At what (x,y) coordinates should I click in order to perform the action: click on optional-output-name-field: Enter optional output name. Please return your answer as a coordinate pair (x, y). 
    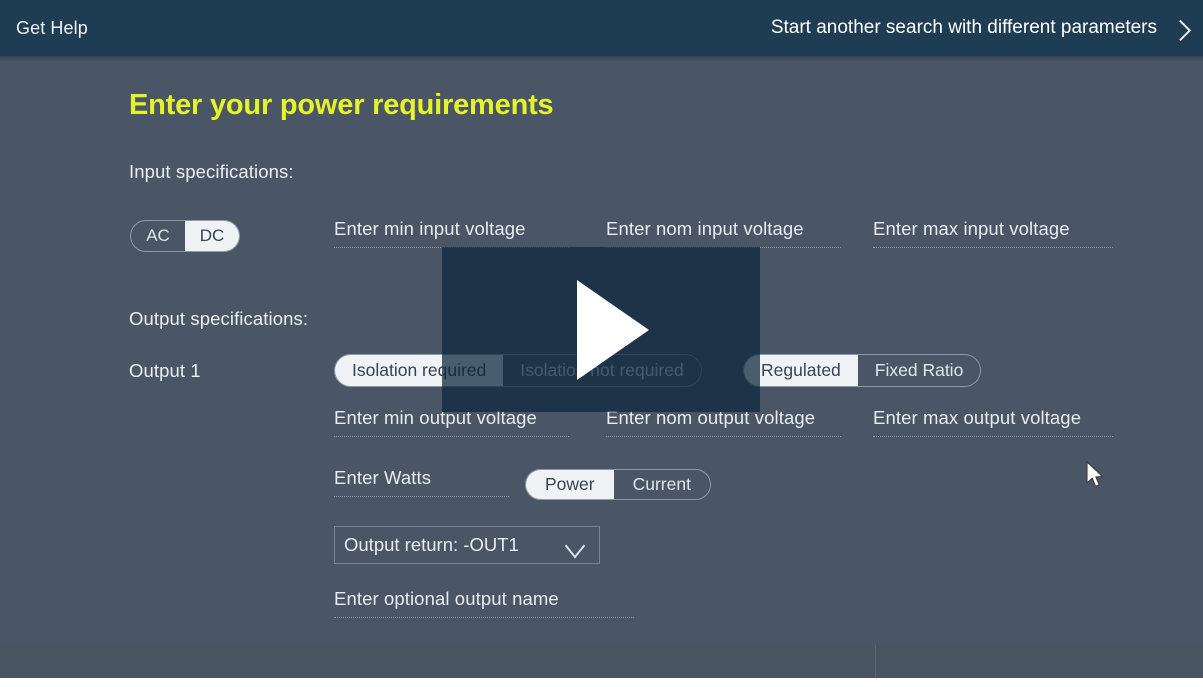
    Looking at the image, I should click on (484, 603).